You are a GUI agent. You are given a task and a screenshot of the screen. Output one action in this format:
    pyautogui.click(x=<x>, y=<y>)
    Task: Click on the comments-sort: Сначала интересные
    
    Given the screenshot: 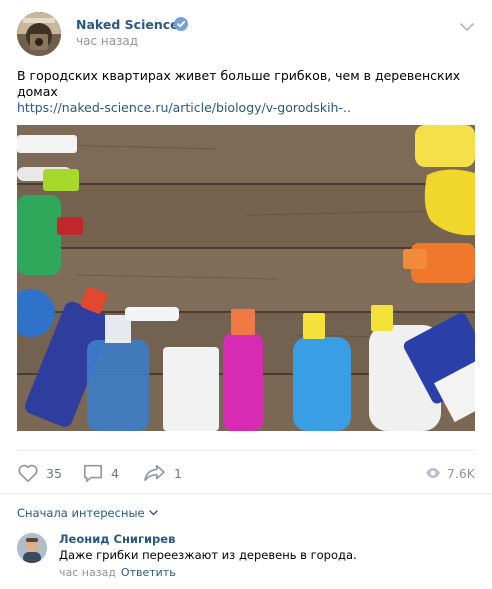 What is the action you would take?
    pyautogui.click(x=87, y=513)
    